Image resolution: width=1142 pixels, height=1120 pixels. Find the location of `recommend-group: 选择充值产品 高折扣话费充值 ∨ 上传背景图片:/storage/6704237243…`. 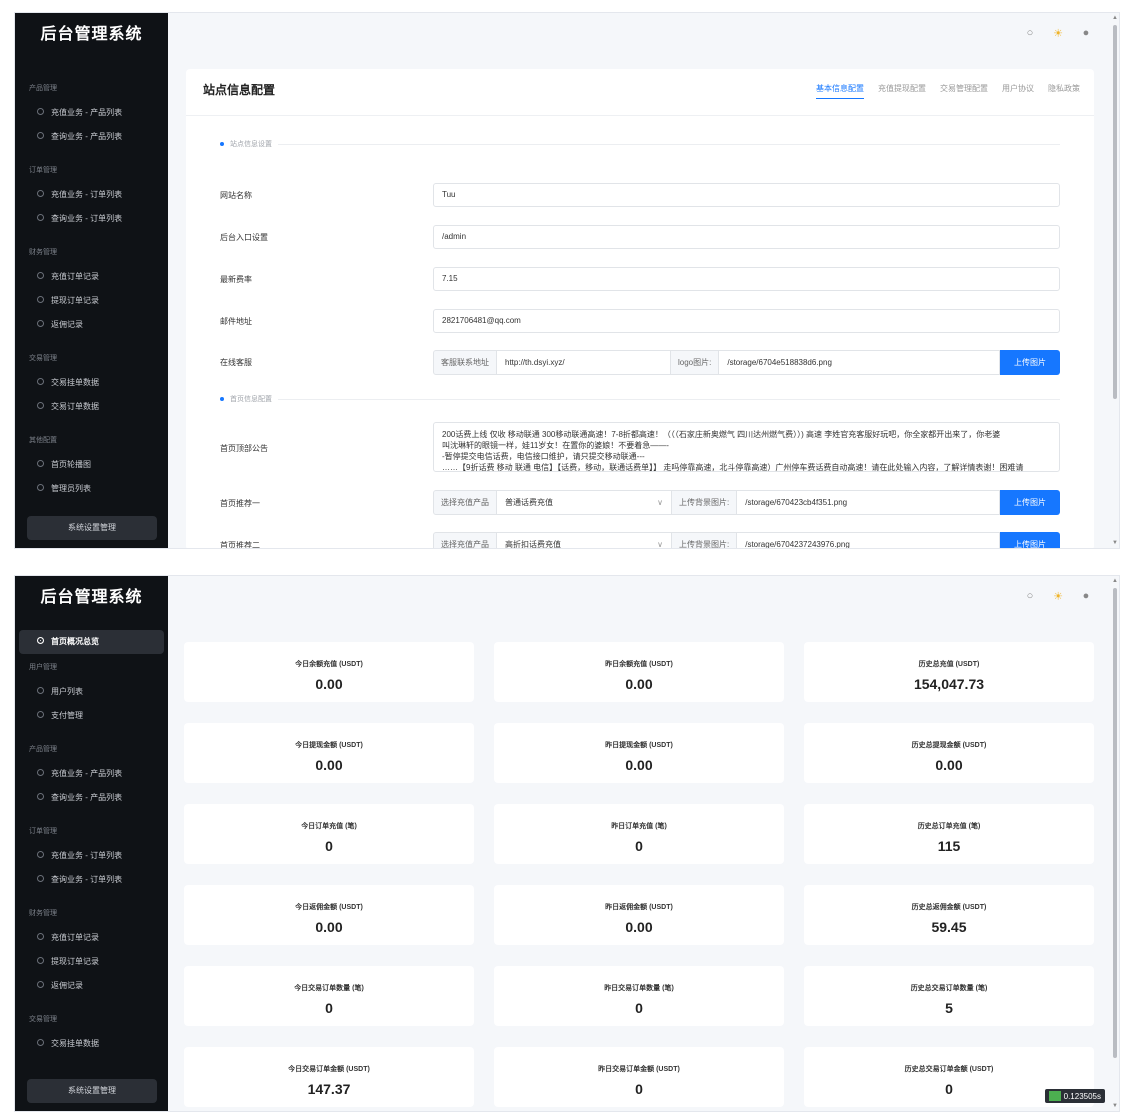

recommend-group: 选择充值产品 高折扣话费充值 ∨ 上传背景图片:/storage/6704237243… is located at coordinates (746, 540).